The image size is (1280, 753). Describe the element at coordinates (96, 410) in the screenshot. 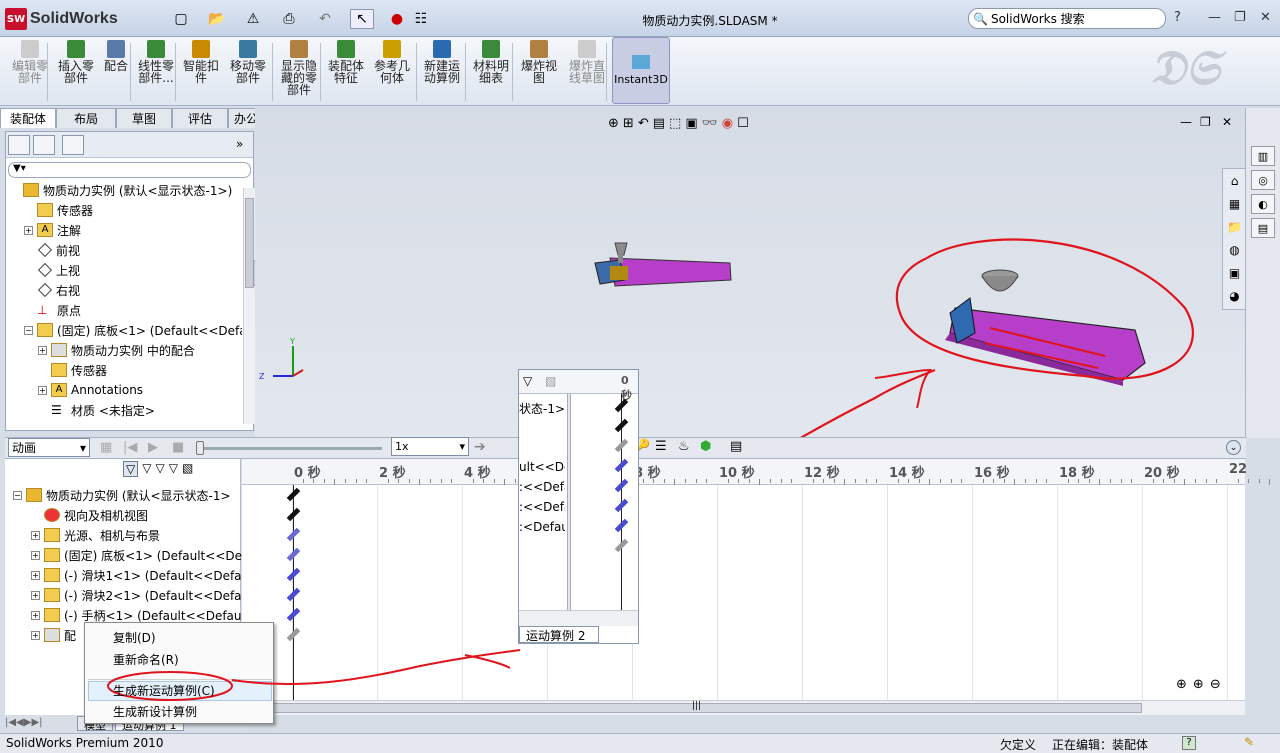

I see `feature-tree-item: ☰ 材质 <未指定>` at that location.